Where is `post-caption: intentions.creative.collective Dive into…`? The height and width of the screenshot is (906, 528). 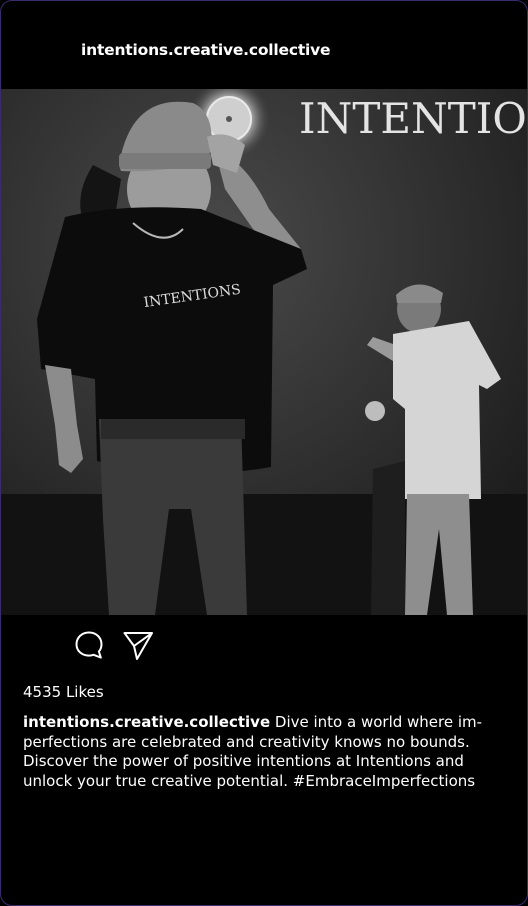 post-caption: intentions.creative.collective Dive into… is located at coordinates (267, 752).